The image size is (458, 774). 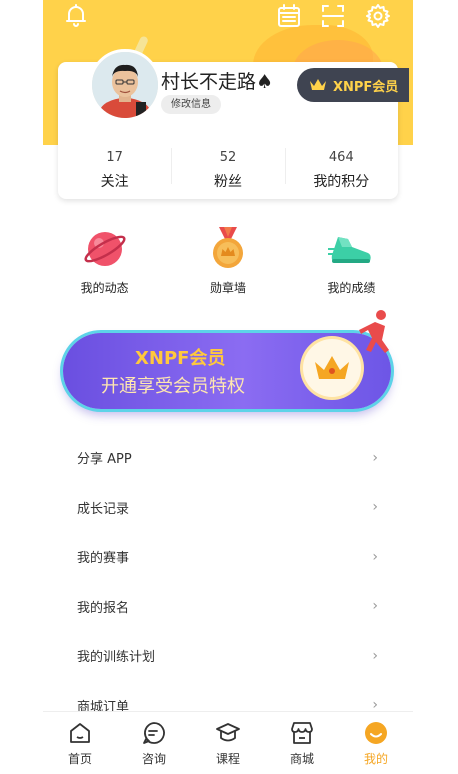 What do you see at coordinates (301, 759) in the screenshot?
I see `tab-label: 商城` at bounding box center [301, 759].